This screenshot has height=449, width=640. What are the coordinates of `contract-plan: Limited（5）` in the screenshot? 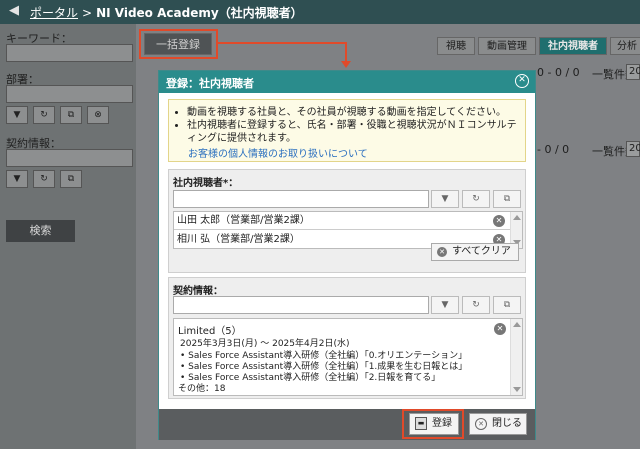 It's located at (210, 331).